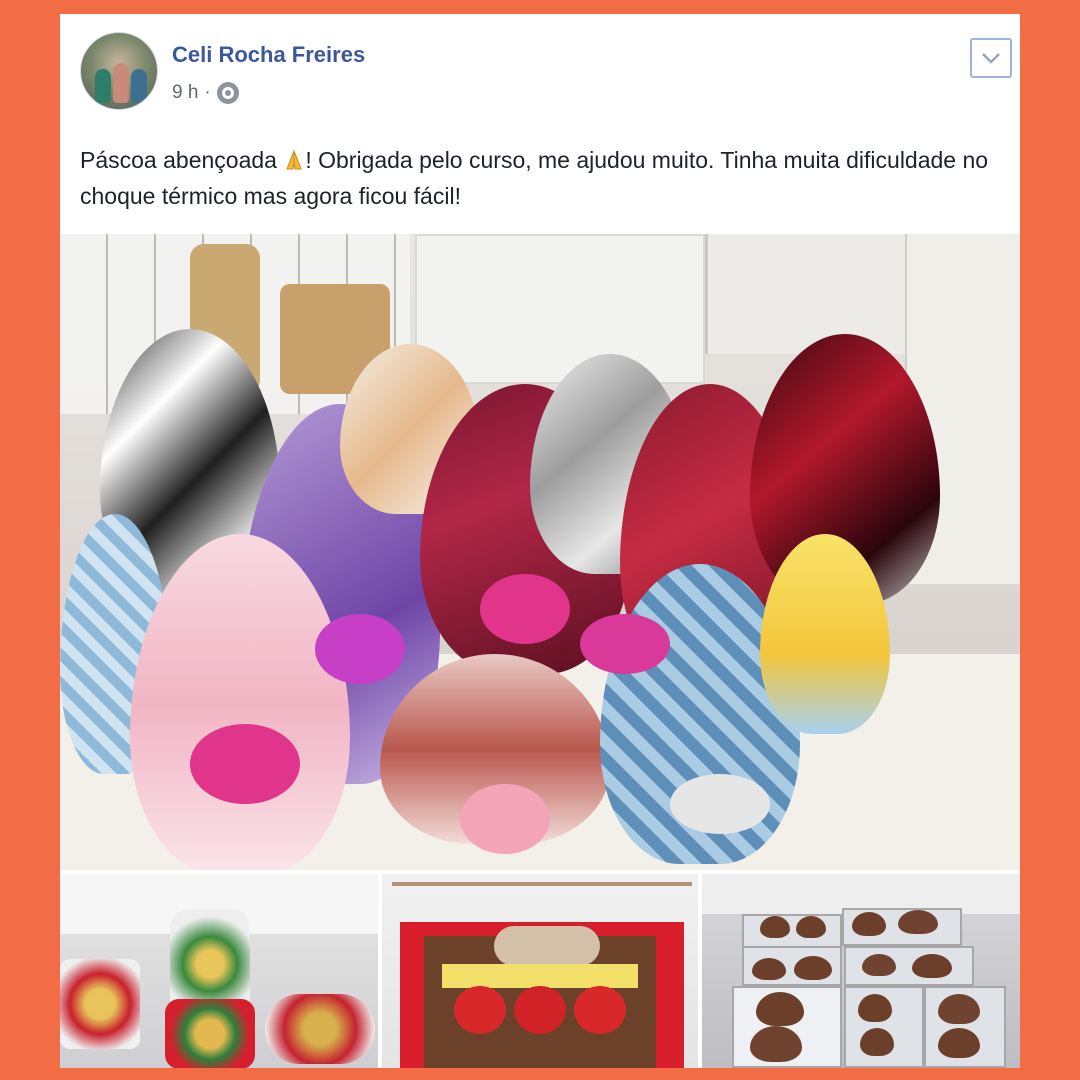  Describe the element at coordinates (185, 93) in the screenshot. I see `post-time: 9 h` at that location.